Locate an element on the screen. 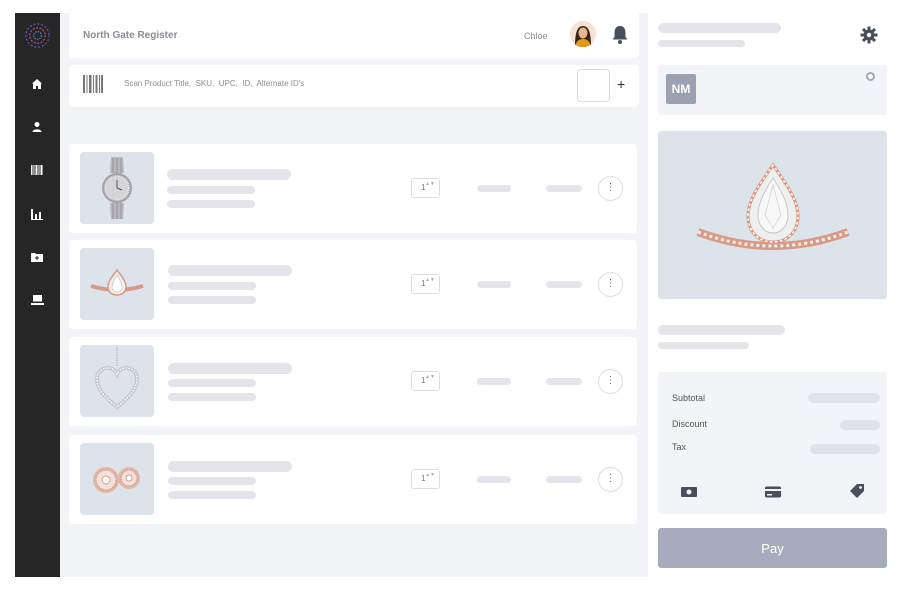 This screenshot has height=589, width=901. gear-icon is located at coordinates (869, 35).